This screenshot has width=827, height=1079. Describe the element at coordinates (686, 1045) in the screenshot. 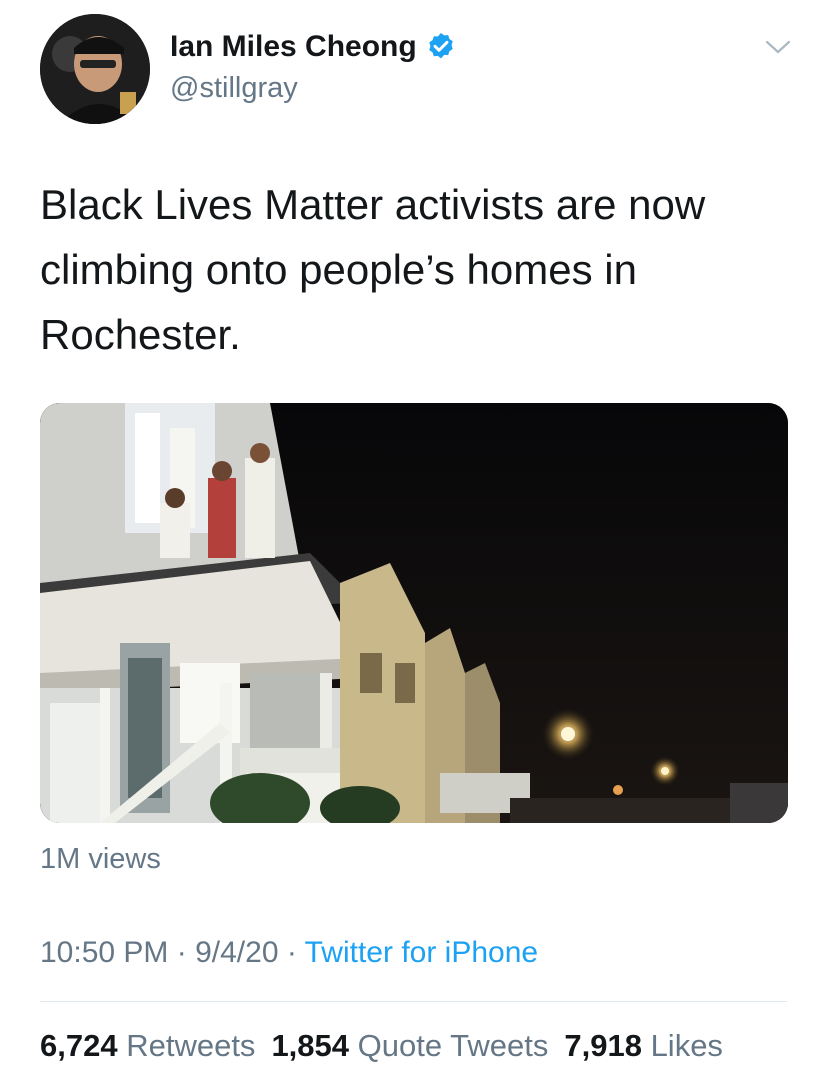

I see `likes-label: Likes` at that location.